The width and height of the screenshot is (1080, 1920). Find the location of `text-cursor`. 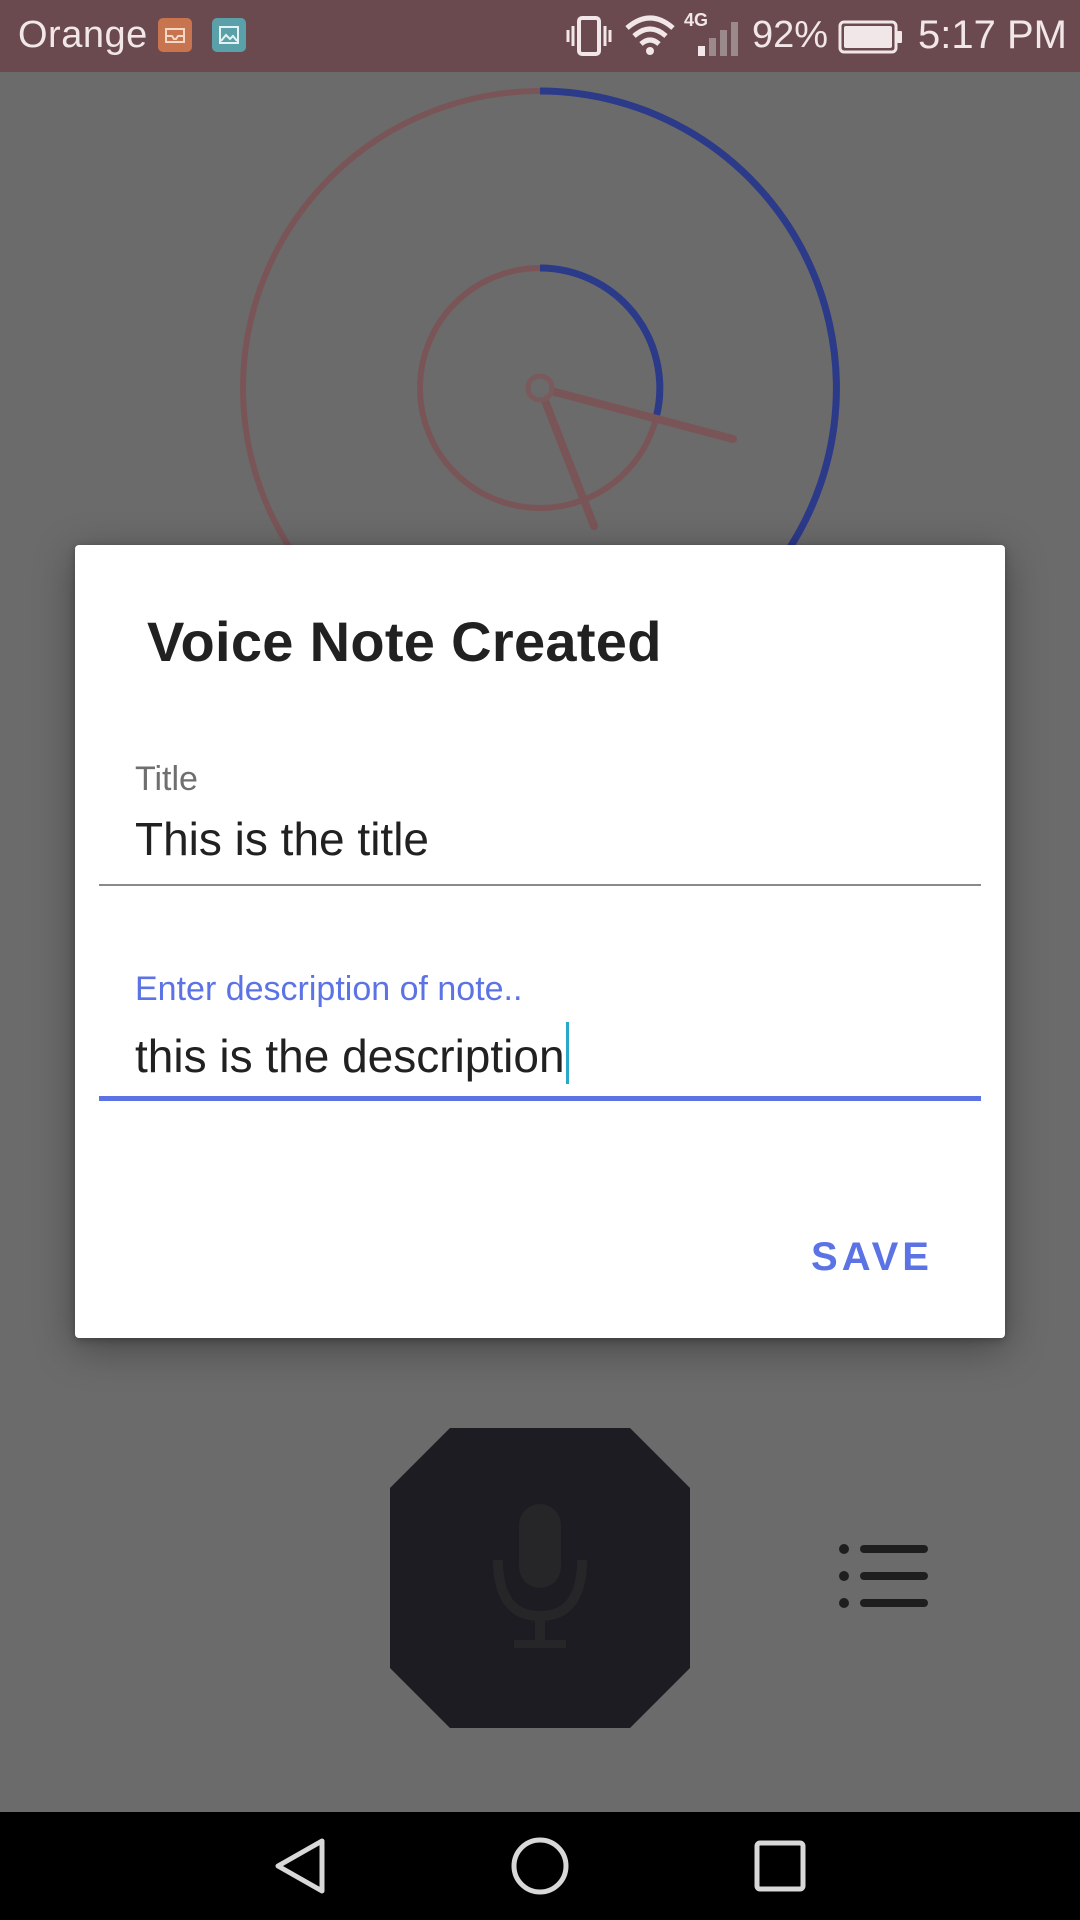

text-cursor is located at coordinates (567, 1053).